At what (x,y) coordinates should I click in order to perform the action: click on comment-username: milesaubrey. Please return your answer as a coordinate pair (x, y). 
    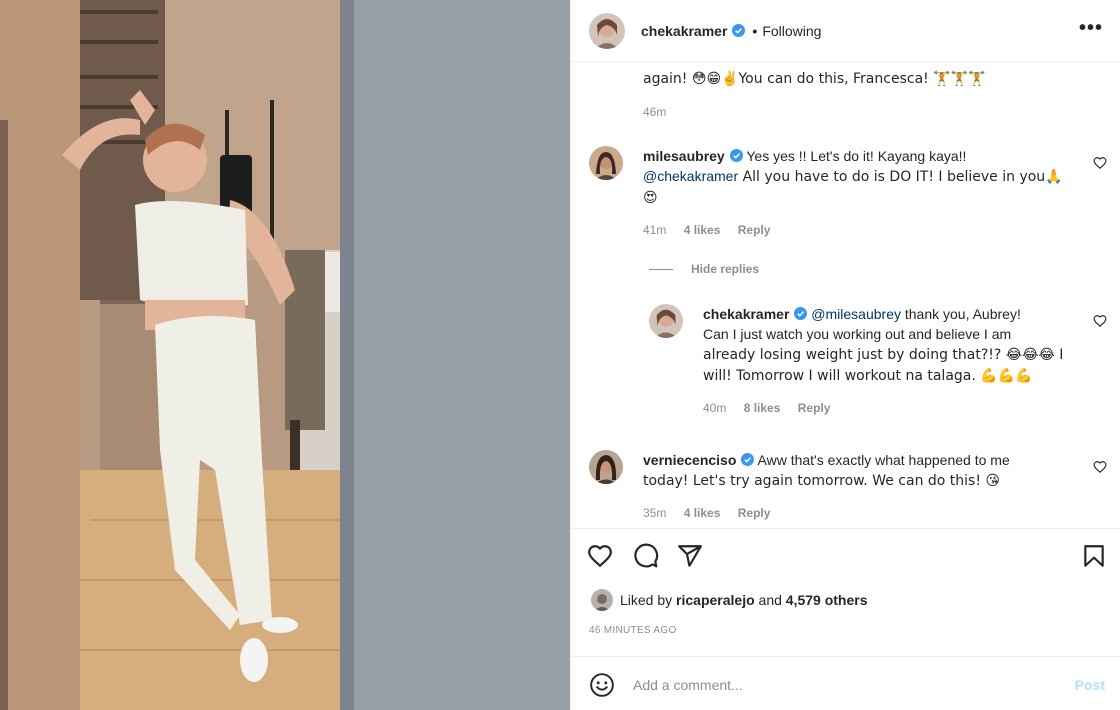
    Looking at the image, I should click on (684, 156).